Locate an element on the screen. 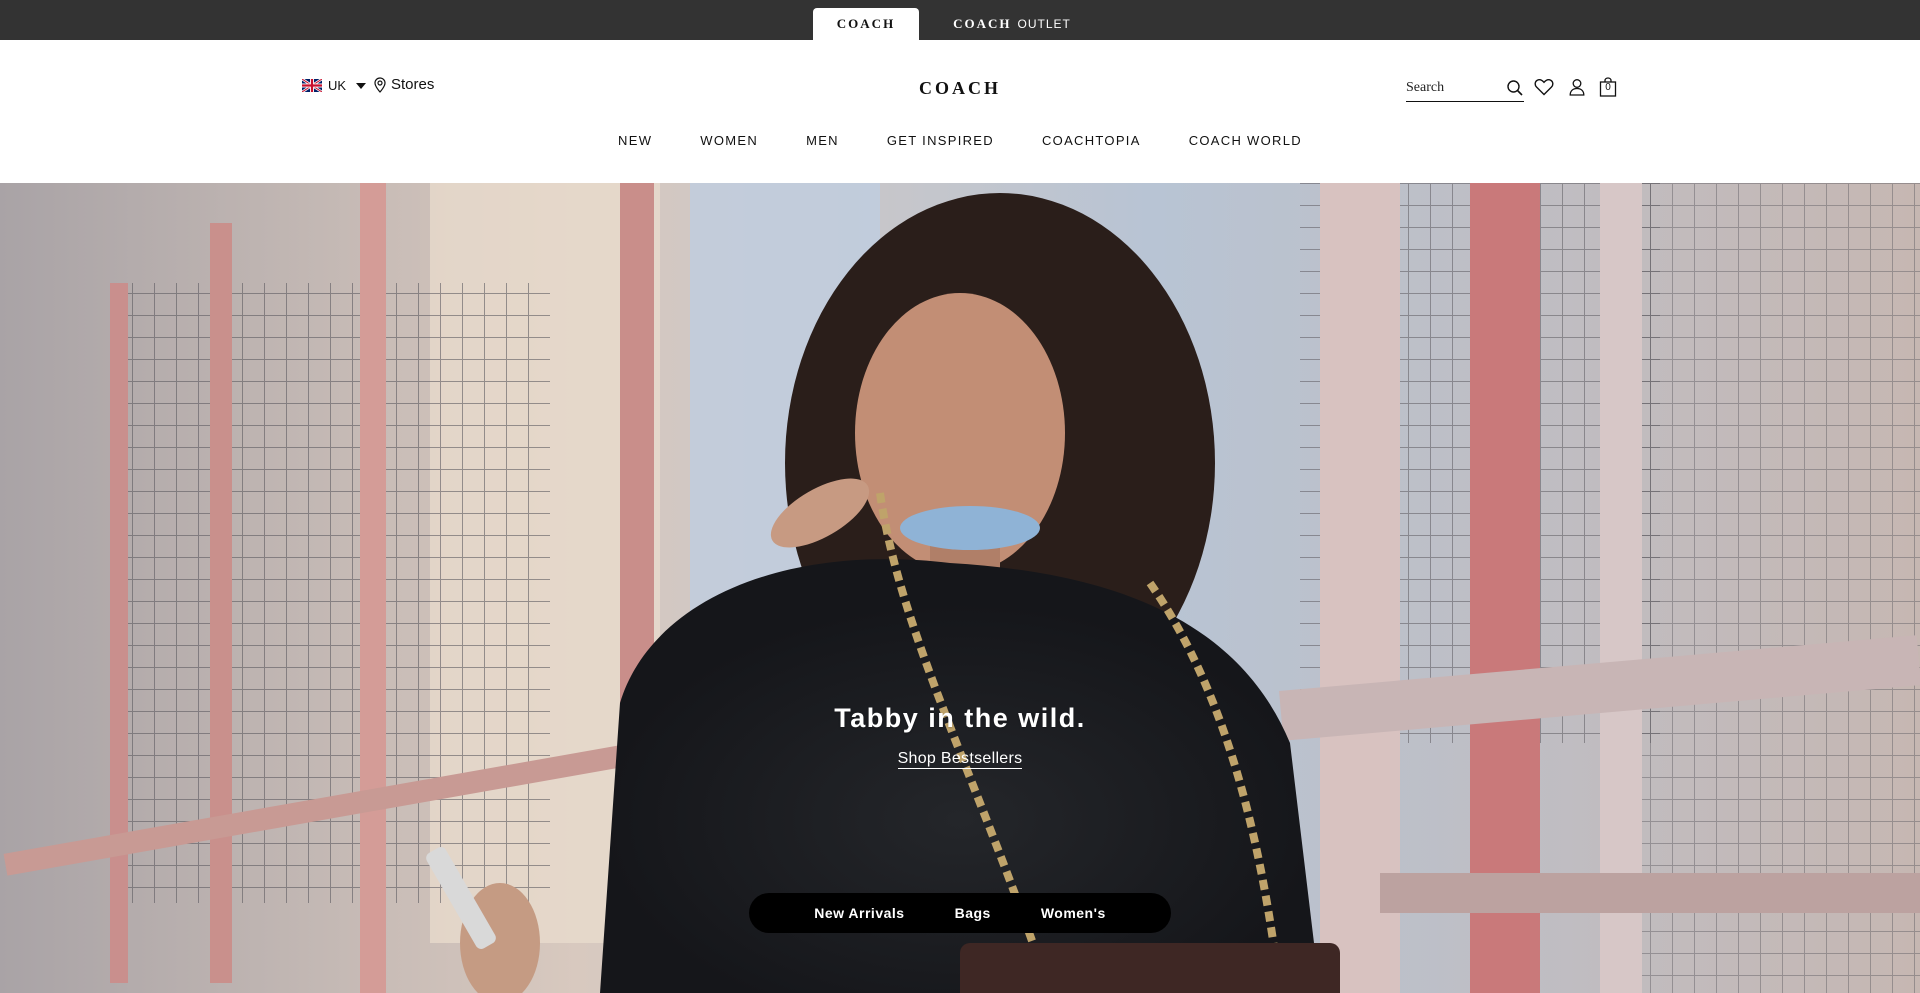 This screenshot has height=993, width=1920. wishlist-button is located at coordinates (1544, 87).